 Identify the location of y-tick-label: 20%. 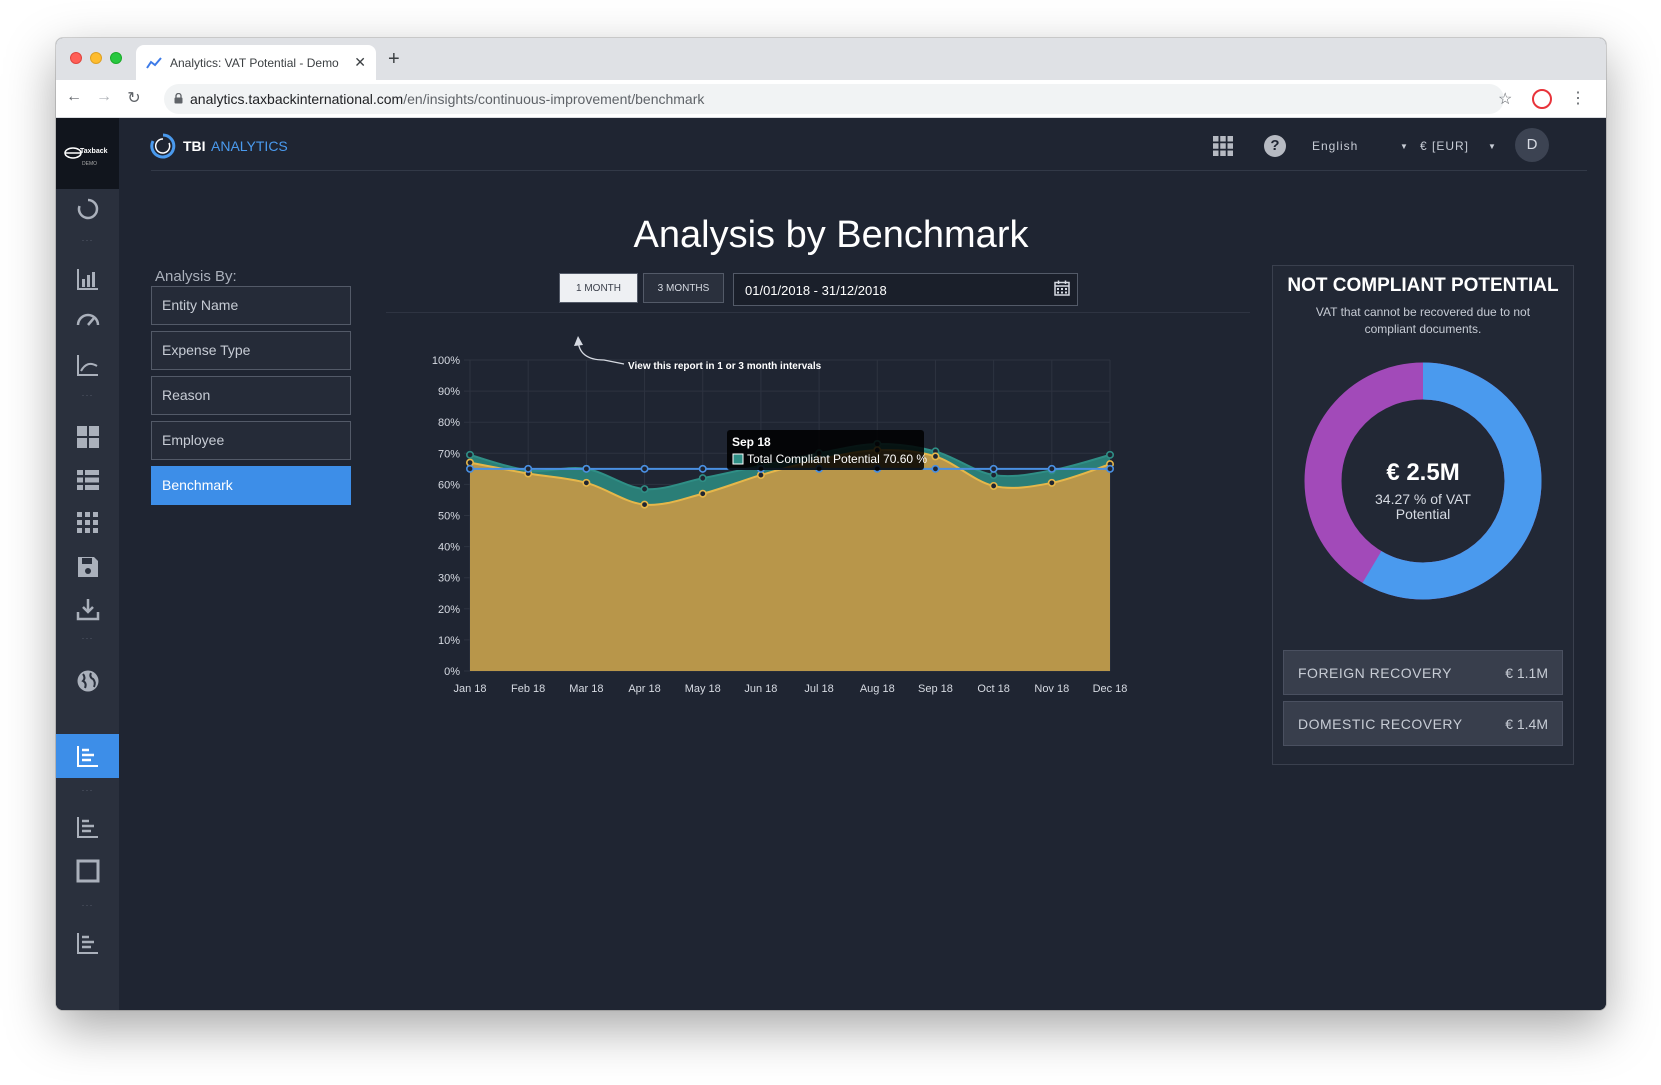
(449, 610).